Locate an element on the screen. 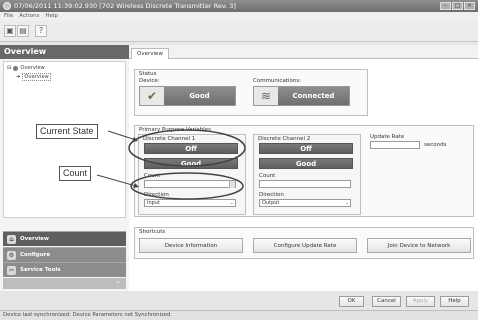 Image resolution: width=478 pixels, height=320 pixels. spinner-icon is located at coordinates (232, 184).